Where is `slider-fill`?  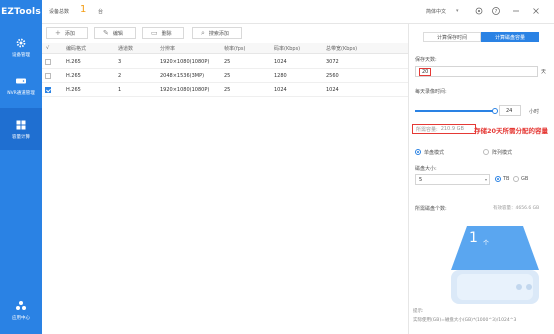 slider-fill is located at coordinates (455, 111).